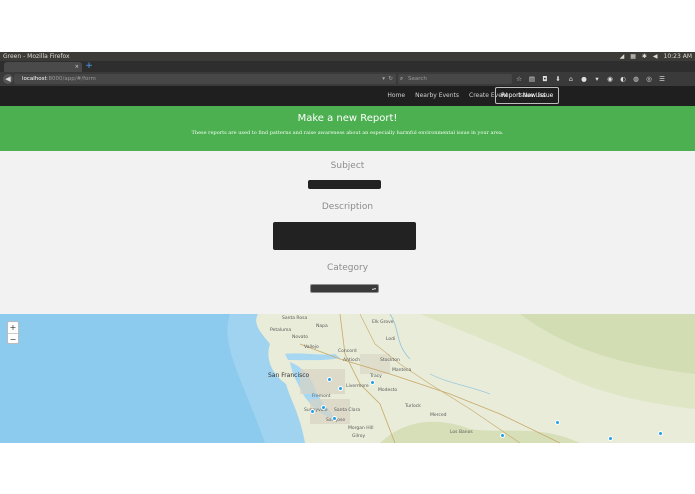 Image resolution: width=695 pixels, height=494 pixels. Describe the element at coordinates (584, 79) in the screenshot. I see `chat-icon: ●` at that location.